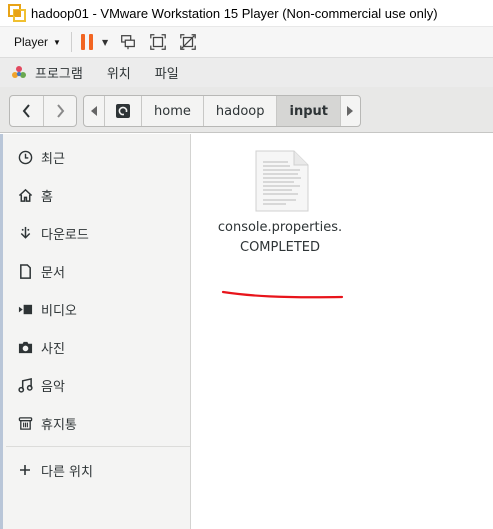 The image size is (493, 529). What do you see at coordinates (59, 72) in the screenshot?
I see `menu-applications: 프로그램` at bounding box center [59, 72].